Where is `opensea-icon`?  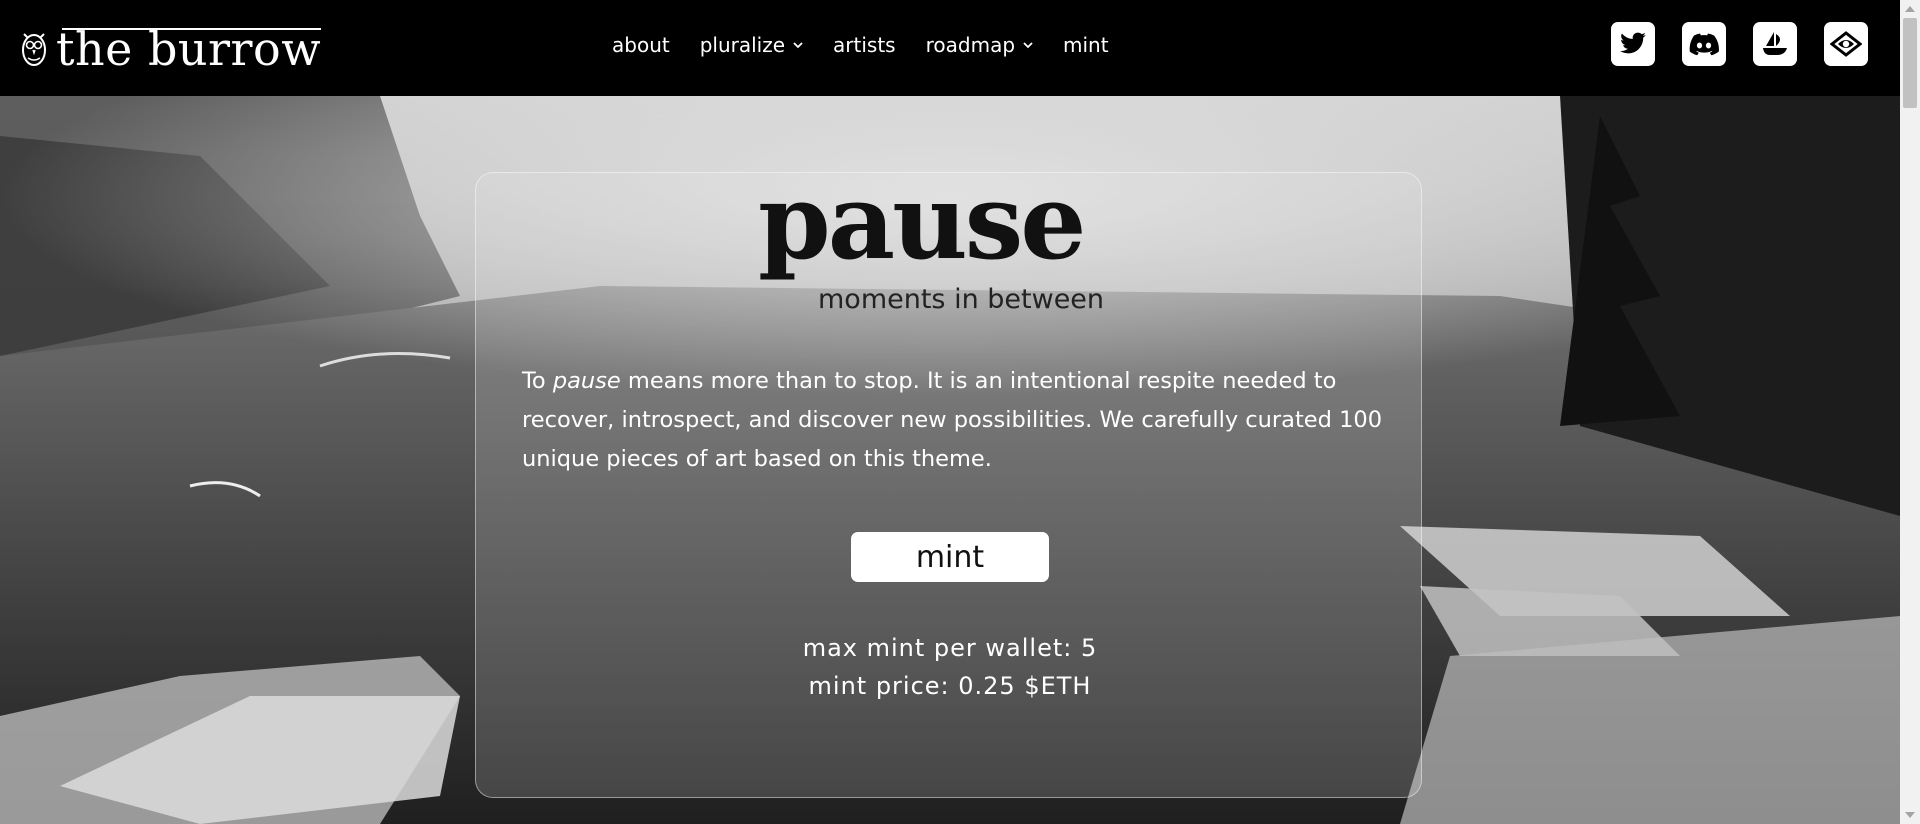 opensea-icon is located at coordinates (1775, 43).